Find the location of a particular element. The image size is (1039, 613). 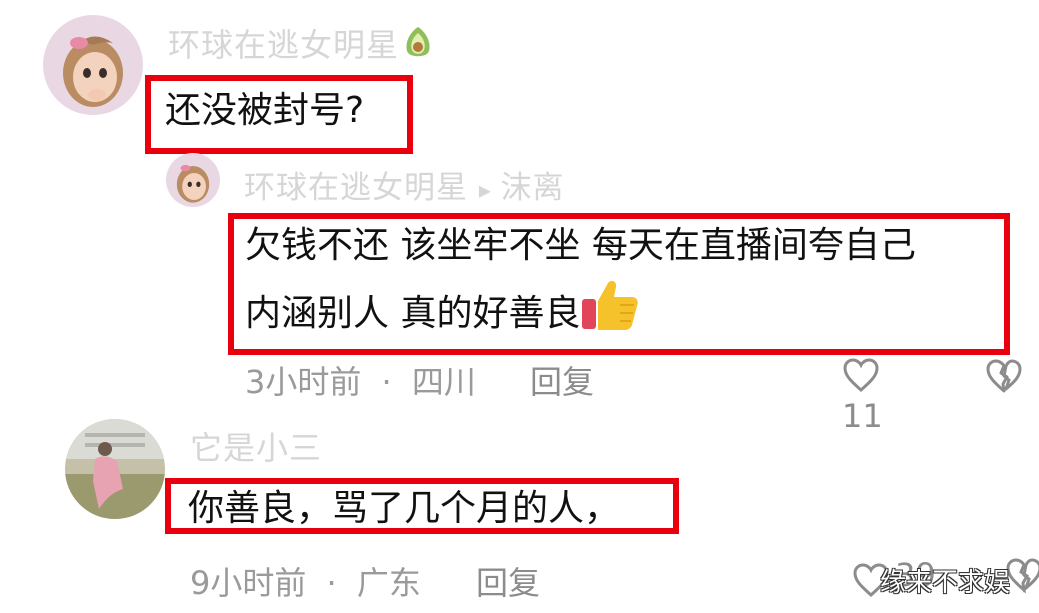

reply-text-line2-content: 内涵别人 真的好善良 is located at coordinates (413, 313).